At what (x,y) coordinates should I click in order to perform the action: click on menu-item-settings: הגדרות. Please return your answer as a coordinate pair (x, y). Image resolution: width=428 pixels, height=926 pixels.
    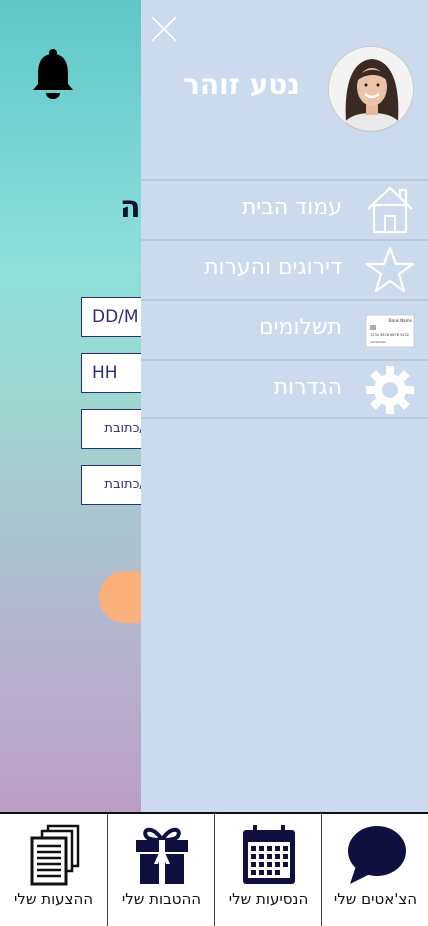
    Looking at the image, I should click on (284, 389).